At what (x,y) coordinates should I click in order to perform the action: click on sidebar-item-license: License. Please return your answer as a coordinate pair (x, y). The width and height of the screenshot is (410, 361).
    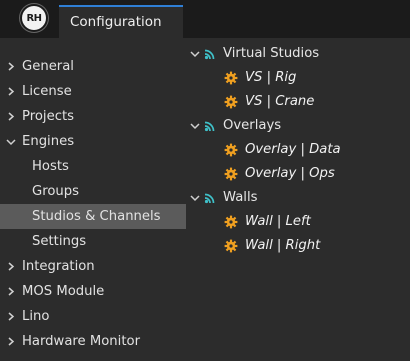
    Looking at the image, I should click on (93, 91).